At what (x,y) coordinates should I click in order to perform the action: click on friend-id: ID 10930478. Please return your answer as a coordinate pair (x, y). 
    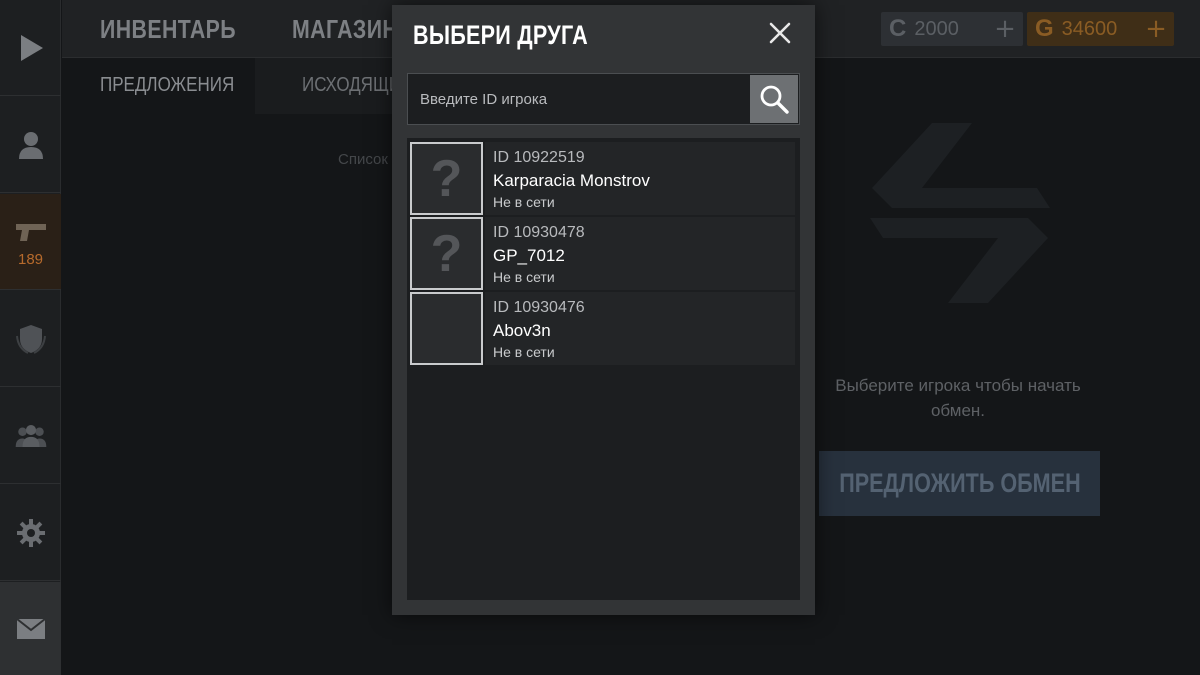
    Looking at the image, I should click on (539, 232).